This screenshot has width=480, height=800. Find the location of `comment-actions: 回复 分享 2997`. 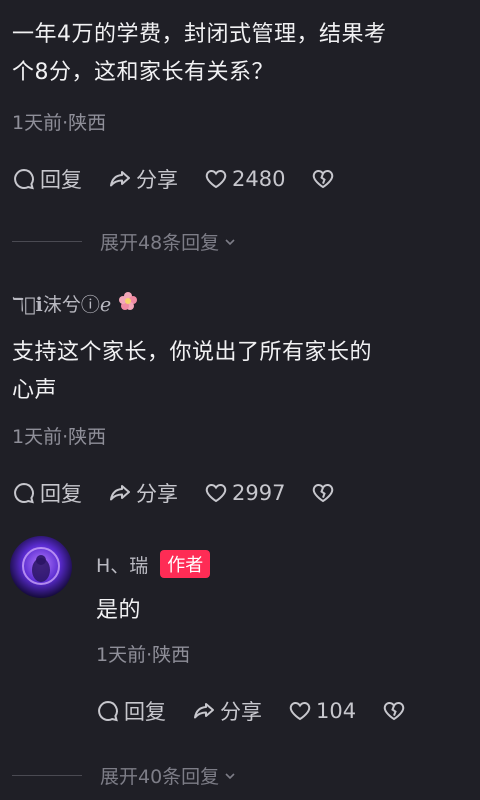

comment-actions: 回复 分享 2997 is located at coordinates (175, 493).